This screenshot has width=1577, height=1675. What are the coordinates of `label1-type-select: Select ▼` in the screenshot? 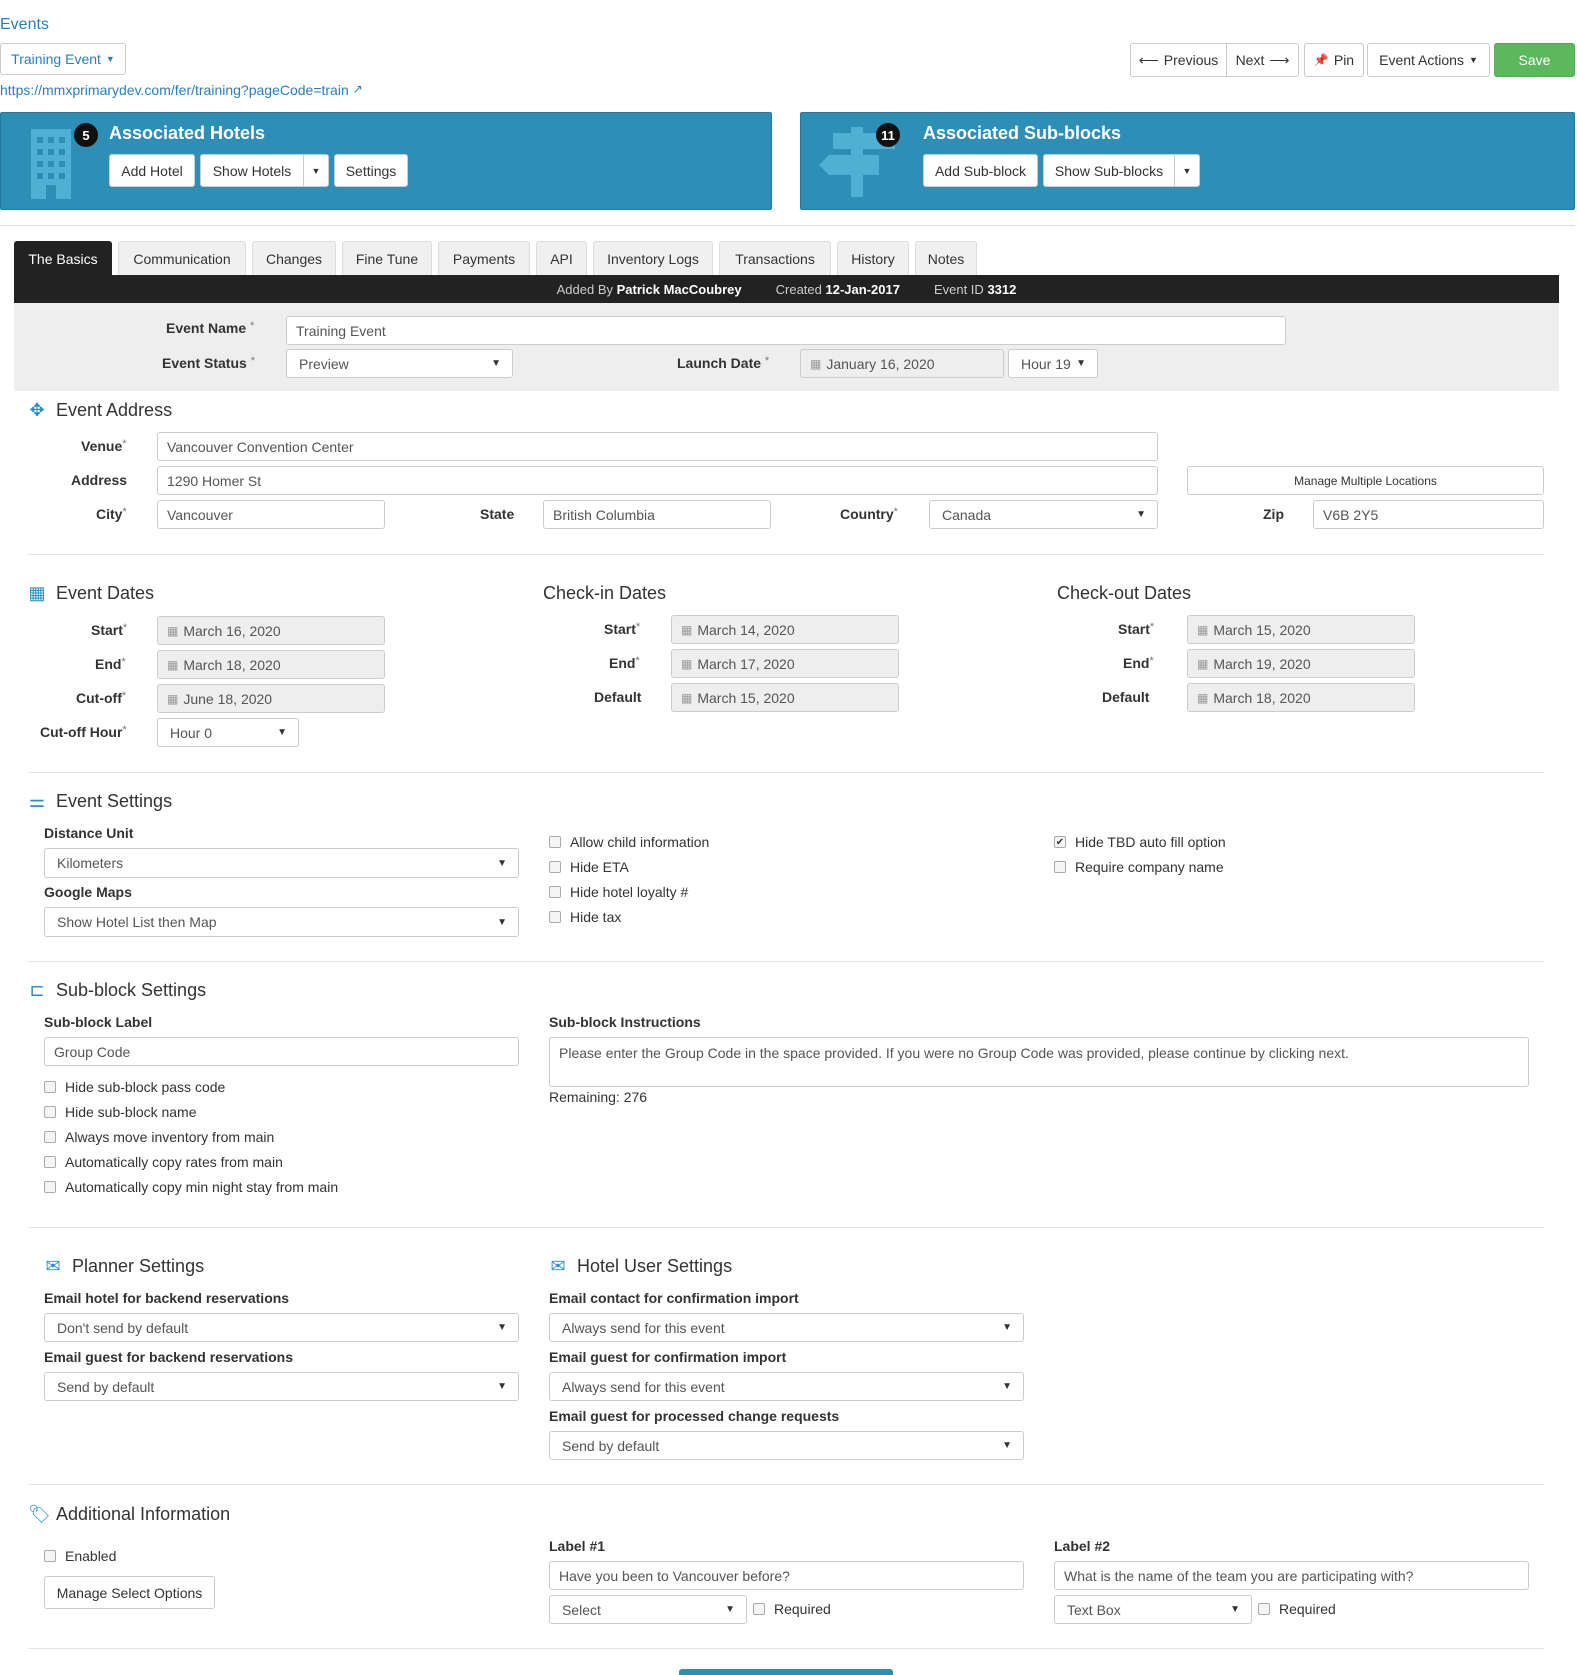 It's located at (648, 1609).